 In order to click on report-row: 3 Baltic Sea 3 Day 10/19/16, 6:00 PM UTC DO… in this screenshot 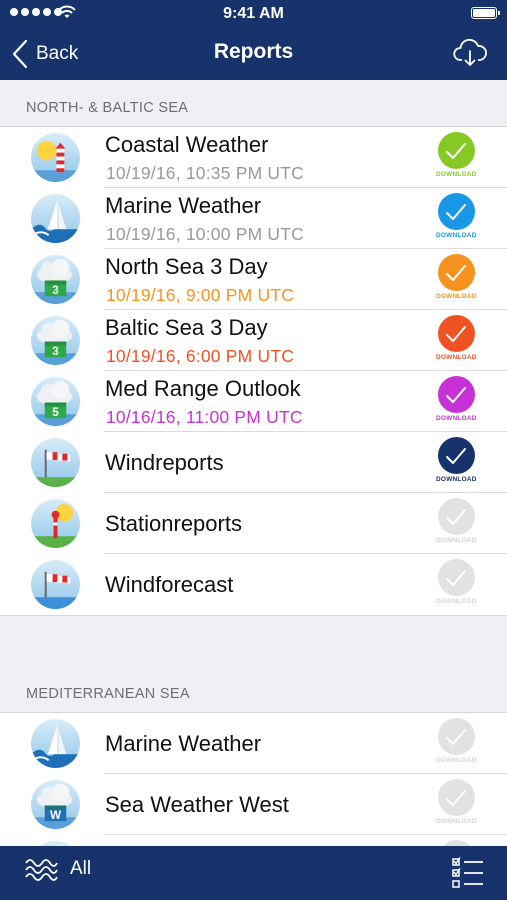, I will do `click(253, 340)`.